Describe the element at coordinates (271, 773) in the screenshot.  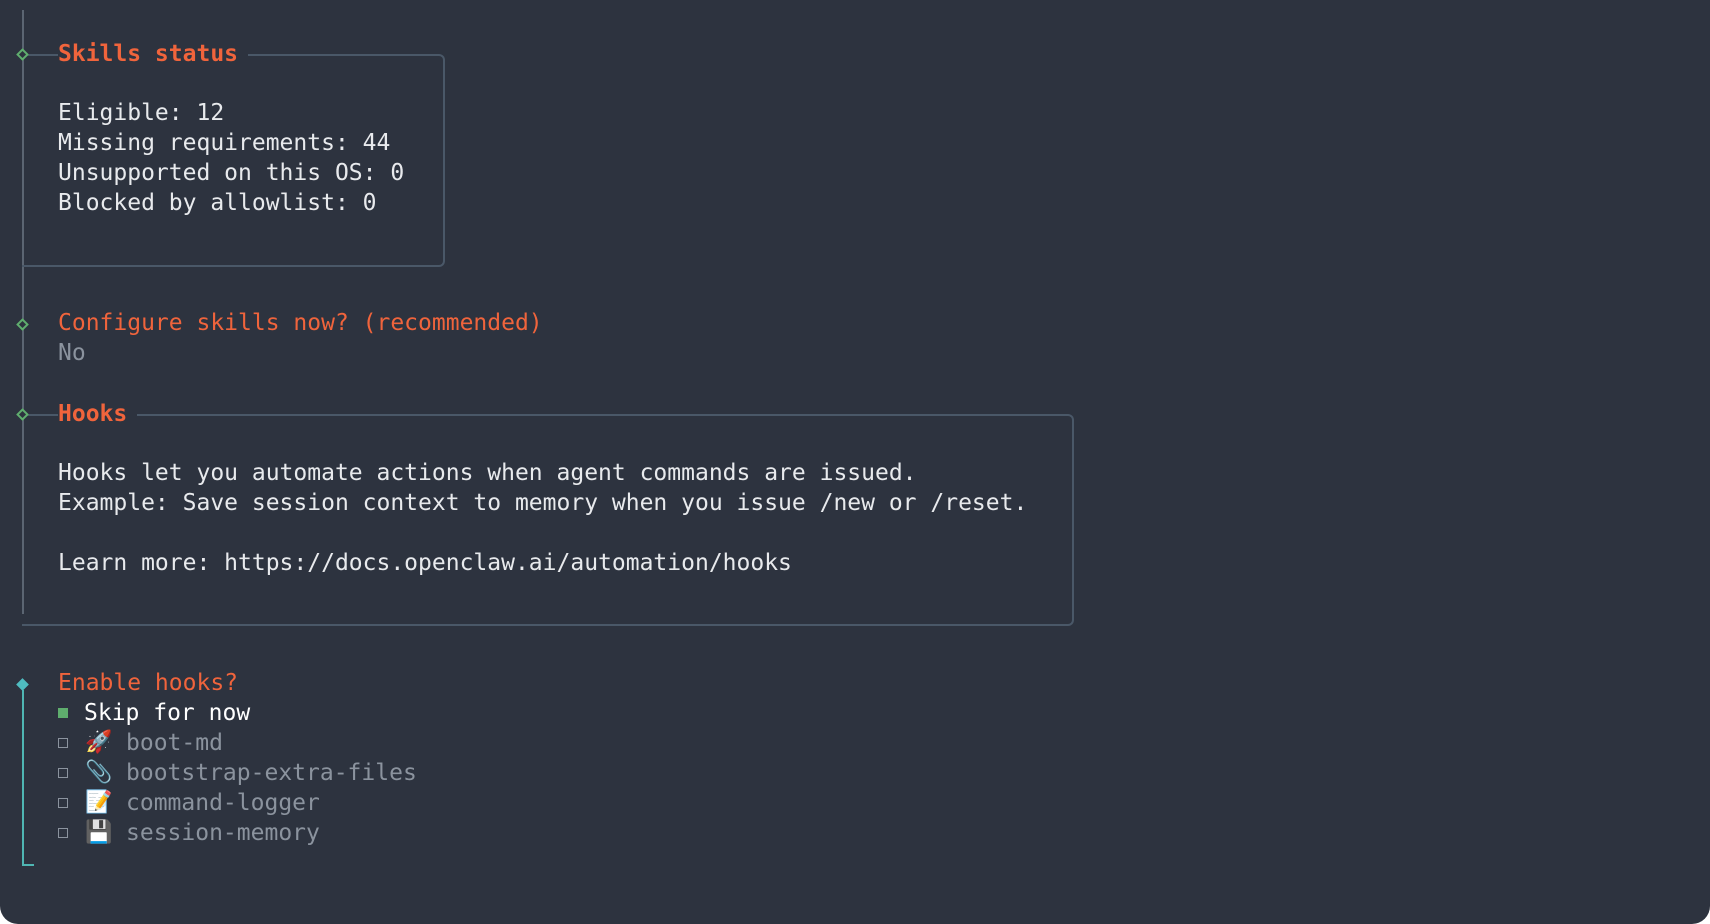
I see `hook-option-label: bootstrap-extra-files` at that location.